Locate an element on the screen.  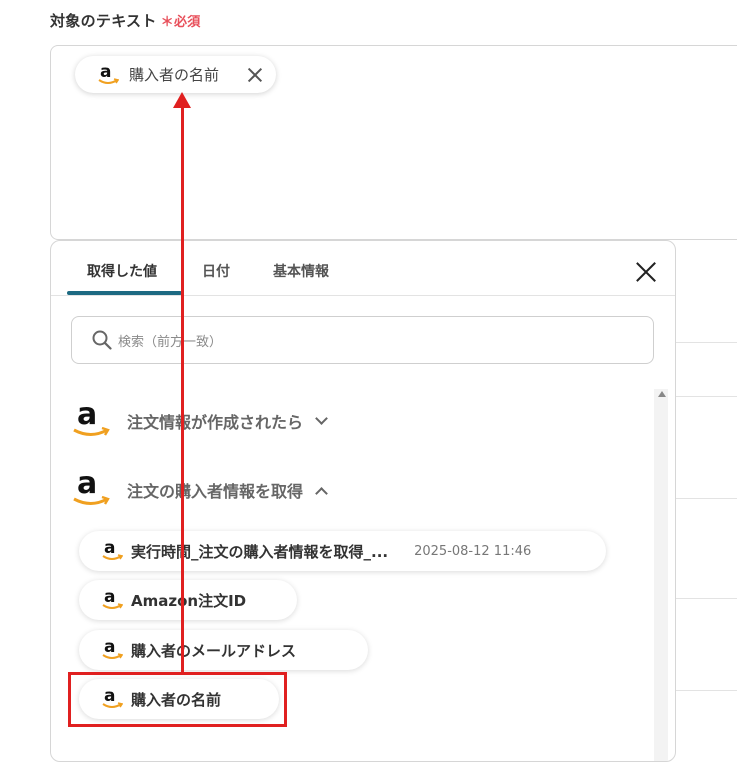
close-icon is located at coordinates (646, 272).